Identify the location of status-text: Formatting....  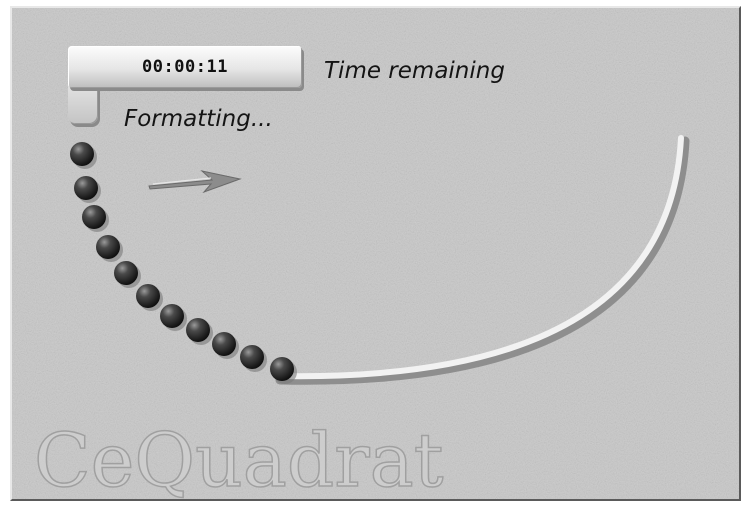
(198, 119).